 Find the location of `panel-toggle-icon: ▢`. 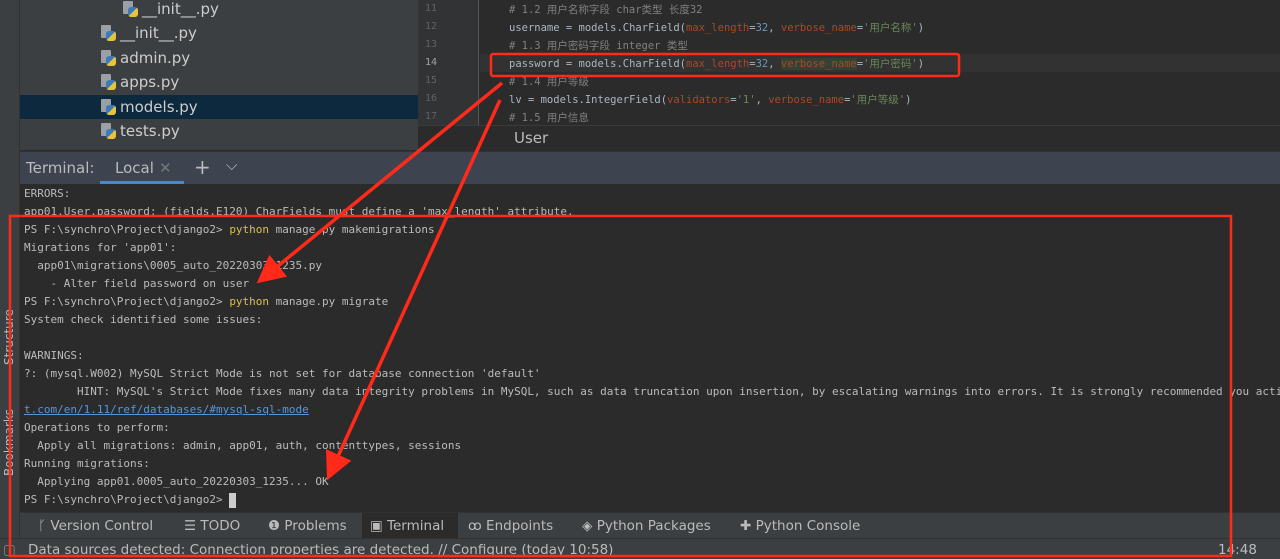

panel-toggle-icon: ▢ is located at coordinates (9, 550).